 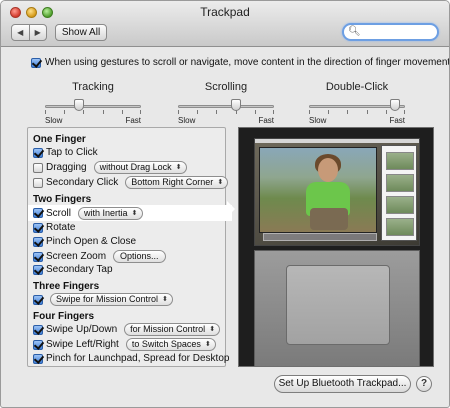 I want to click on pinch-launchpad-row: Pinch for Launchpad, Spread for Desktop, so click(x=131, y=358).